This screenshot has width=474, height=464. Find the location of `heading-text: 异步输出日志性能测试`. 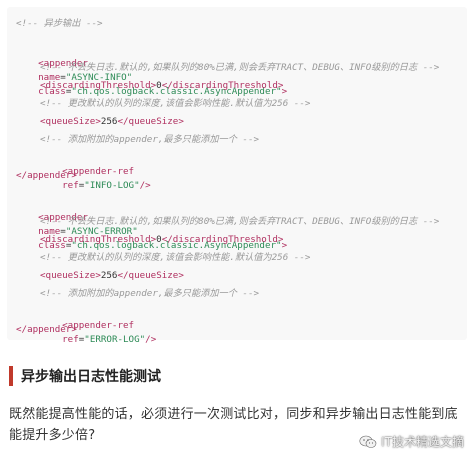

heading-text: 异步输出日志性能测试 is located at coordinates (91, 377).